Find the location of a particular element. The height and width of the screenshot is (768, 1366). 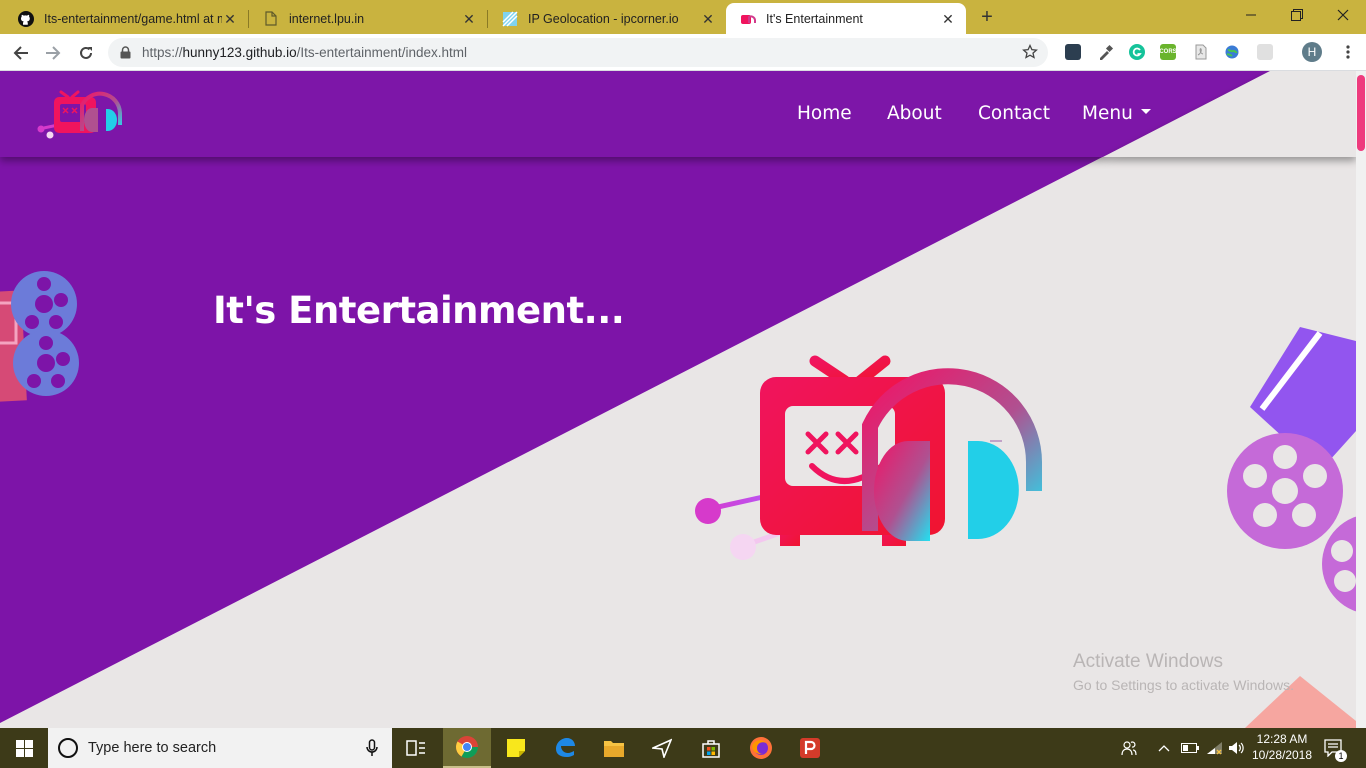

menu-kebab-icon is located at coordinates (1348, 52).